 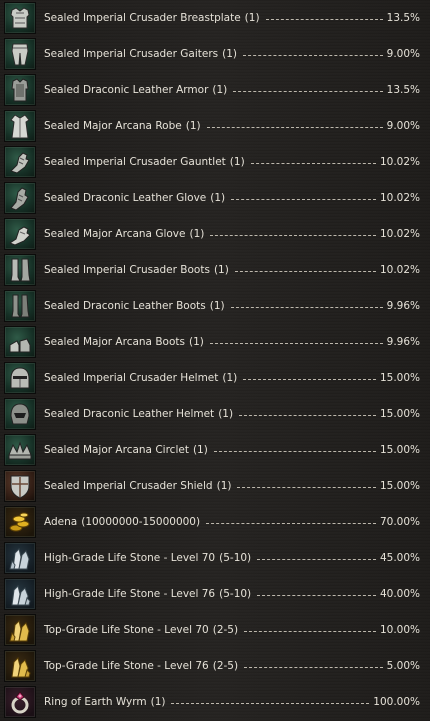 I want to click on item-name: Ring of Earth Wyrm, so click(x=95, y=702).